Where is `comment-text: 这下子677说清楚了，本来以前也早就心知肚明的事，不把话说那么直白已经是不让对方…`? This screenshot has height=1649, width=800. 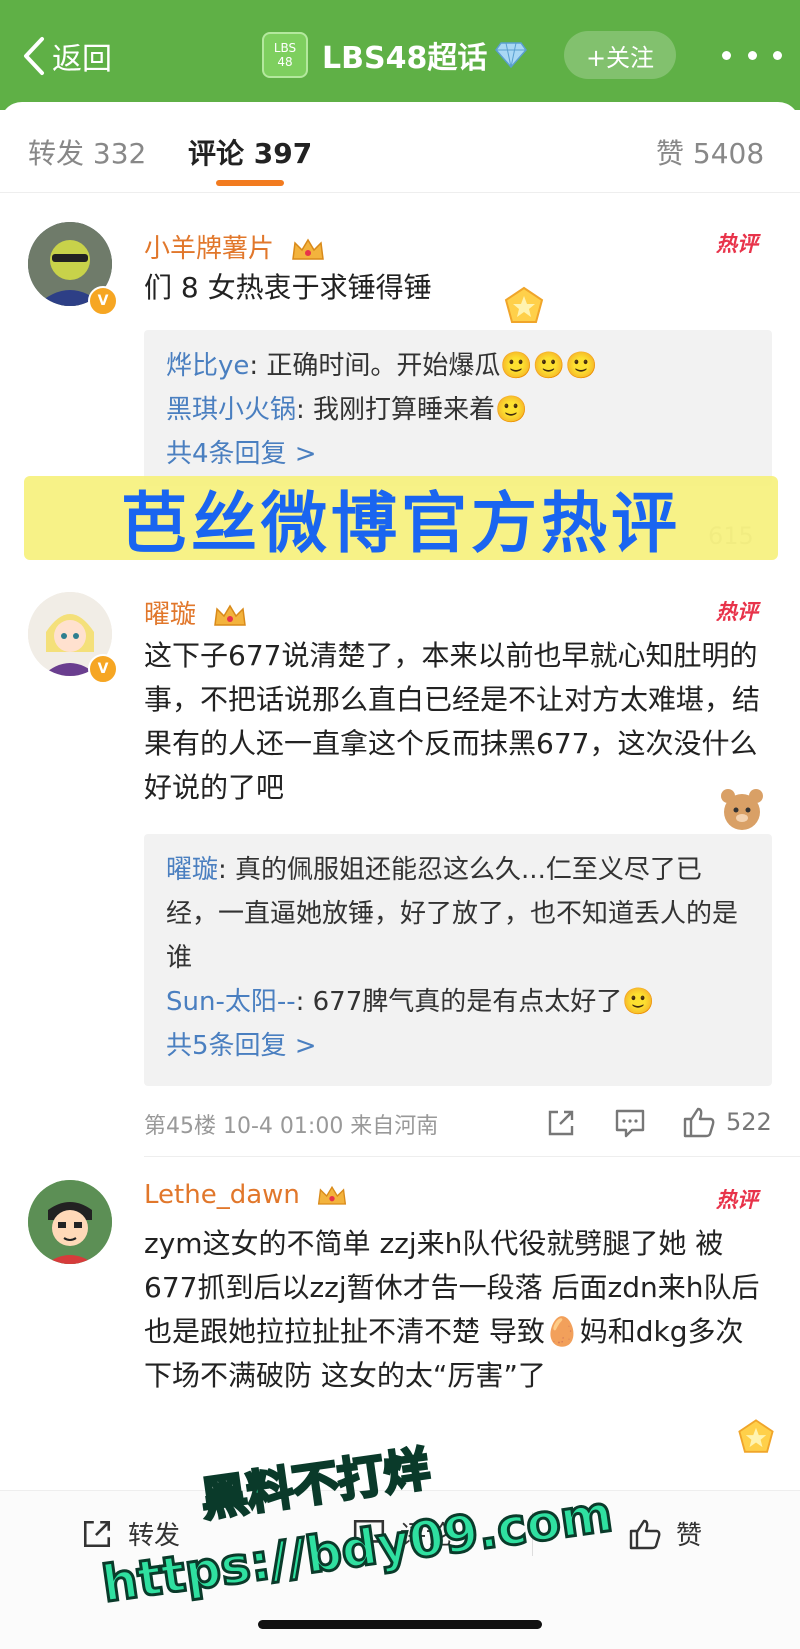 comment-text: 这下子677说清楚了，本来以前也早就心知肚明的事，不把话说那么直白已经是不让对方… is located at coordinates (452, 721).